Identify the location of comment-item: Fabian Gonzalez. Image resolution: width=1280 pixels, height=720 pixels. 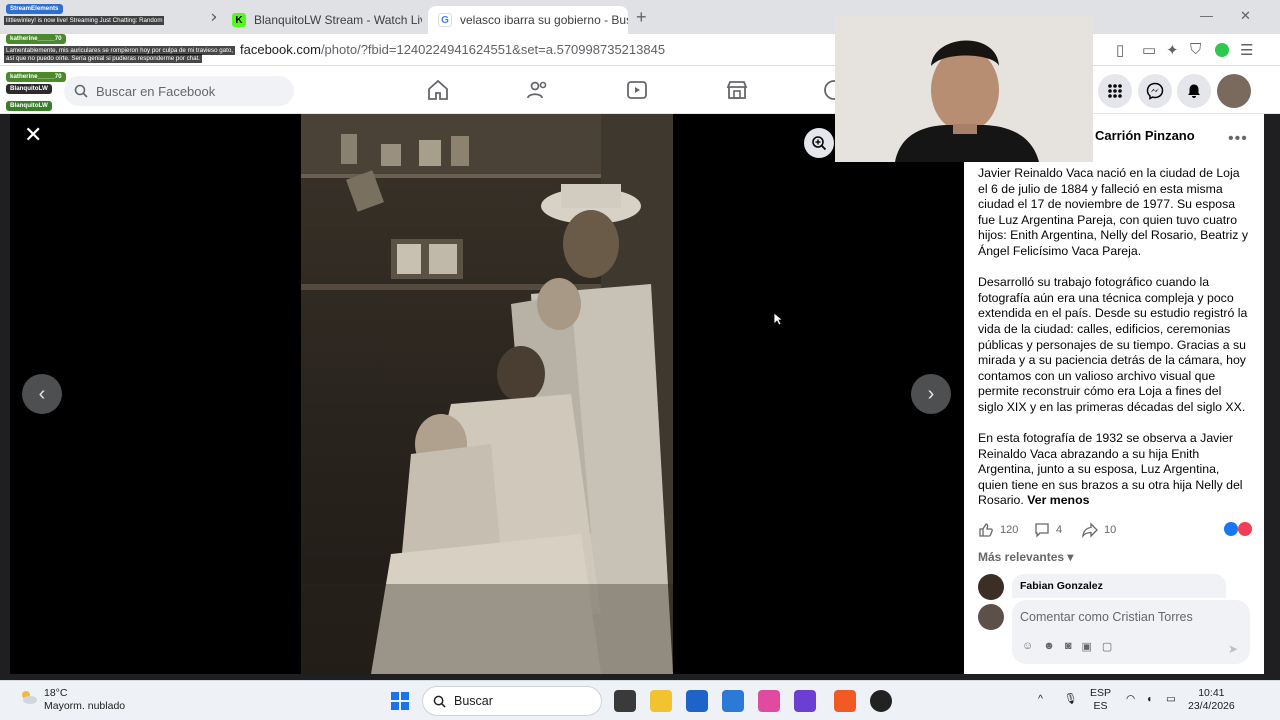
(1102, 587).